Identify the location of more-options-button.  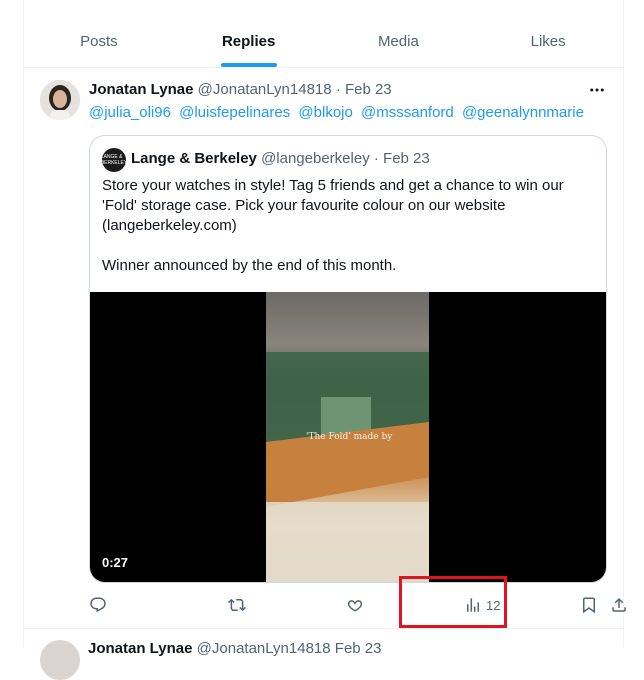
(597, 90).